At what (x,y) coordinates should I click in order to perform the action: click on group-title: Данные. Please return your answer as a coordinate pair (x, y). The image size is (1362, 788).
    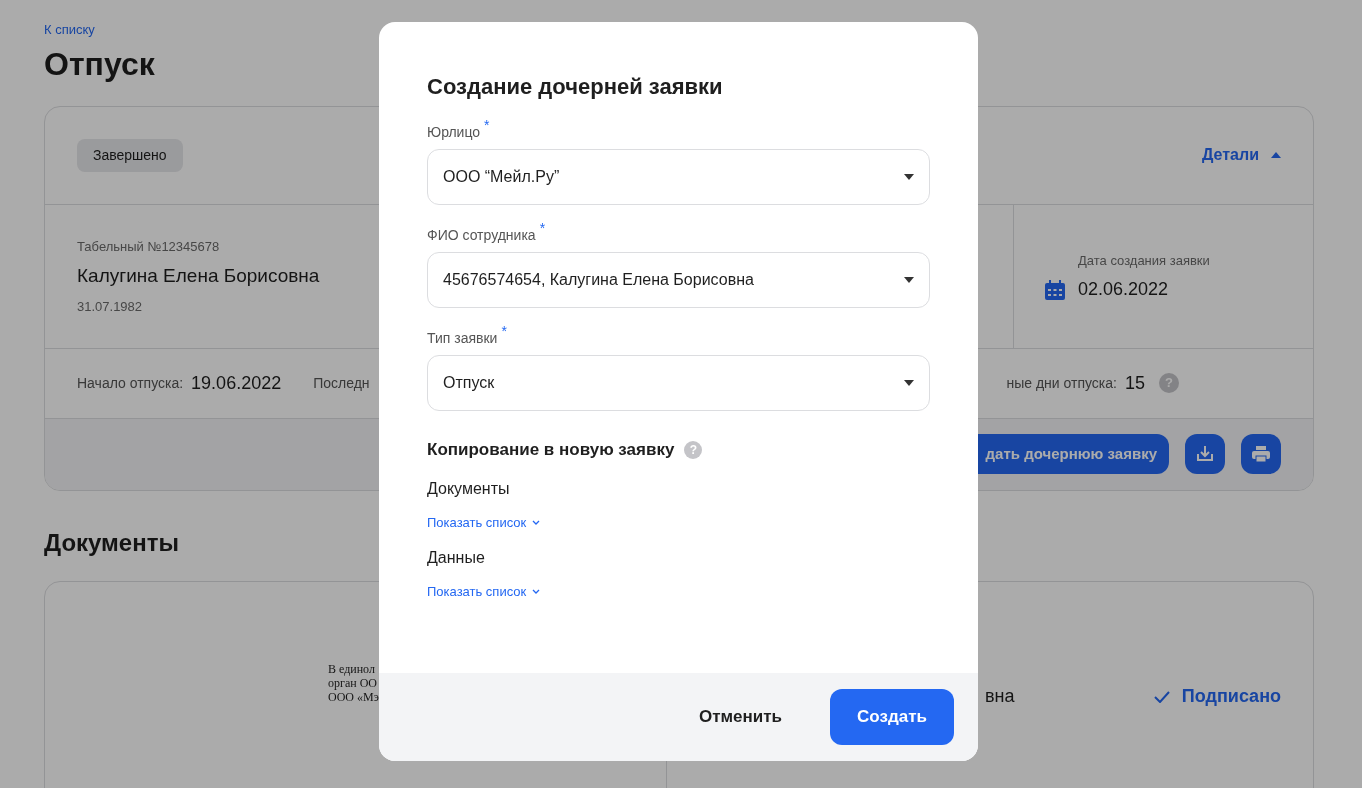
    Looking at the image, I should click on (456, 558).